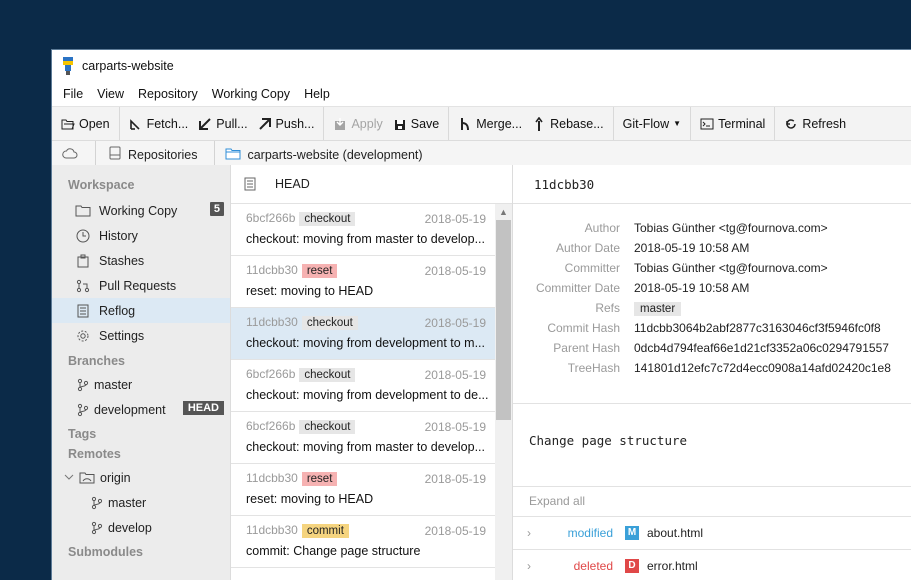  I want to click on breadcrumb-current-repo: carparts-website (development), so click(327, 155).